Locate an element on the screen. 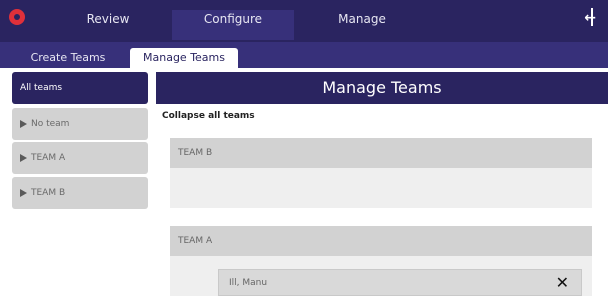 This screenshot has width=608, height=296. tab-review: Review is located at coordinates (108, 25).